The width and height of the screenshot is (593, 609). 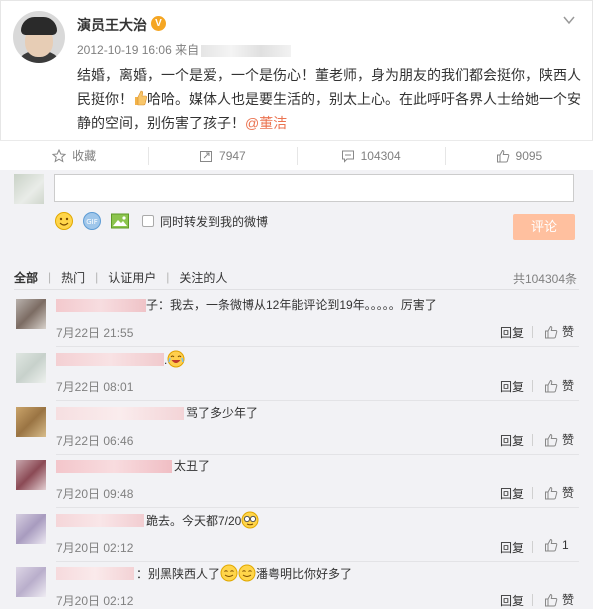 What do you see at coordinates (544, 227) in the screenshot?
I see `submit-comment-button: 评论` at bounding box center [544, 227].